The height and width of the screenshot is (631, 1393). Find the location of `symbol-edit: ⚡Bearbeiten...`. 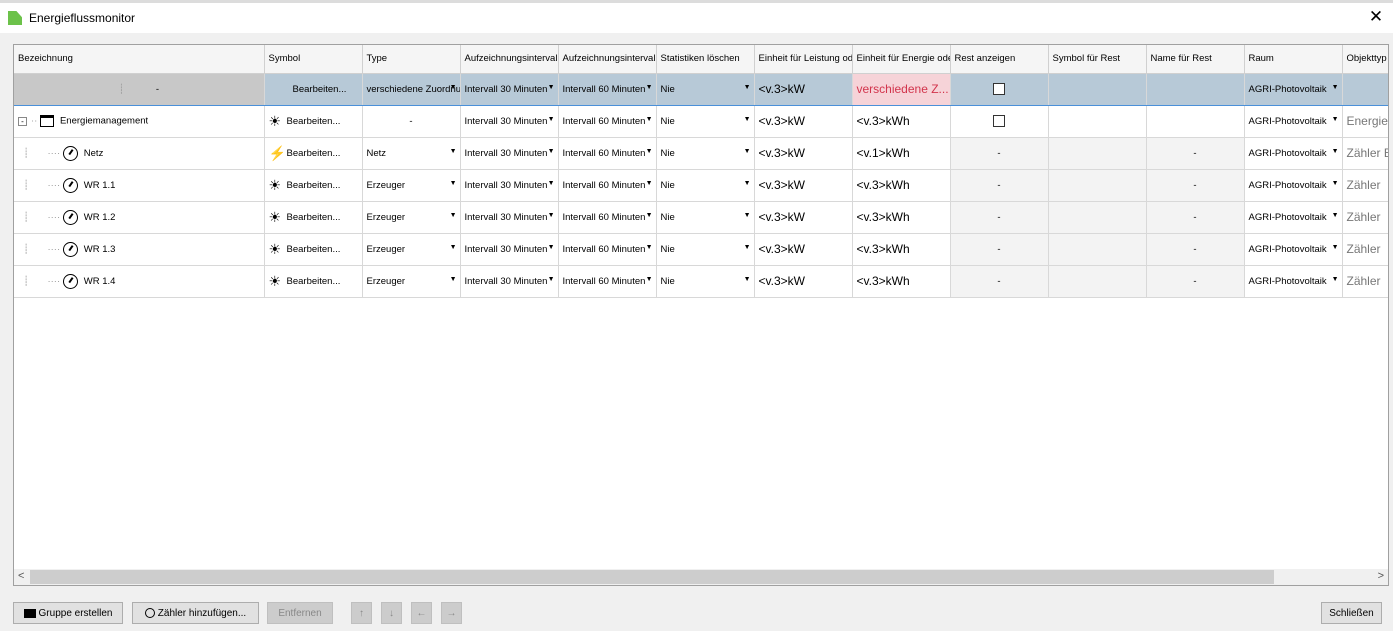

symbol-edit: ⚡Bearbeiten... is located at coordinates (313, 153).